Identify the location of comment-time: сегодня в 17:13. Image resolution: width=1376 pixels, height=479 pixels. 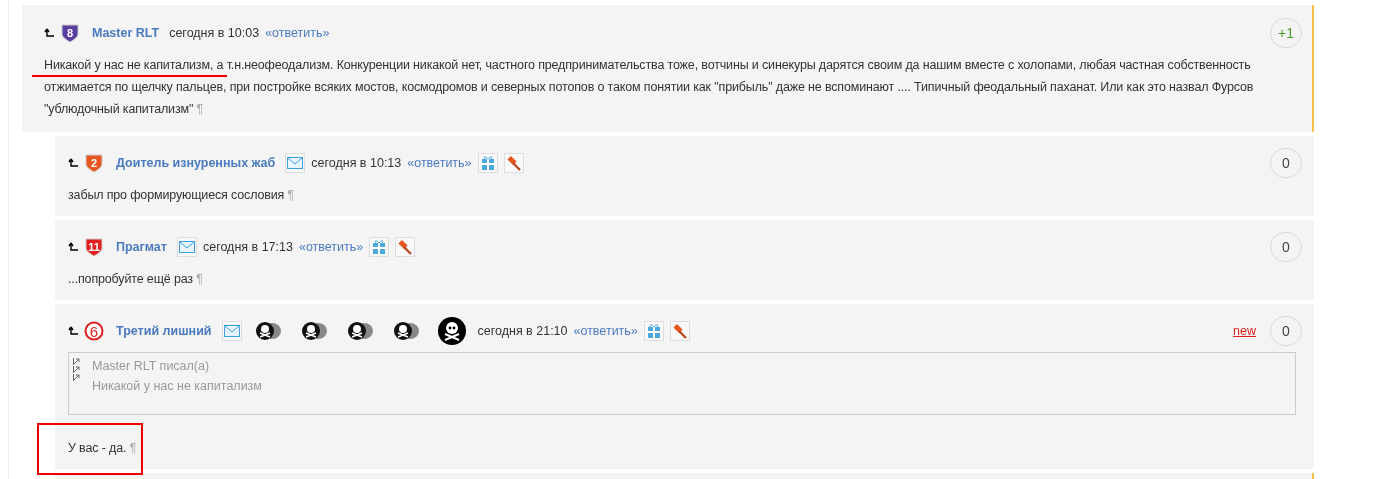
(247, 247).